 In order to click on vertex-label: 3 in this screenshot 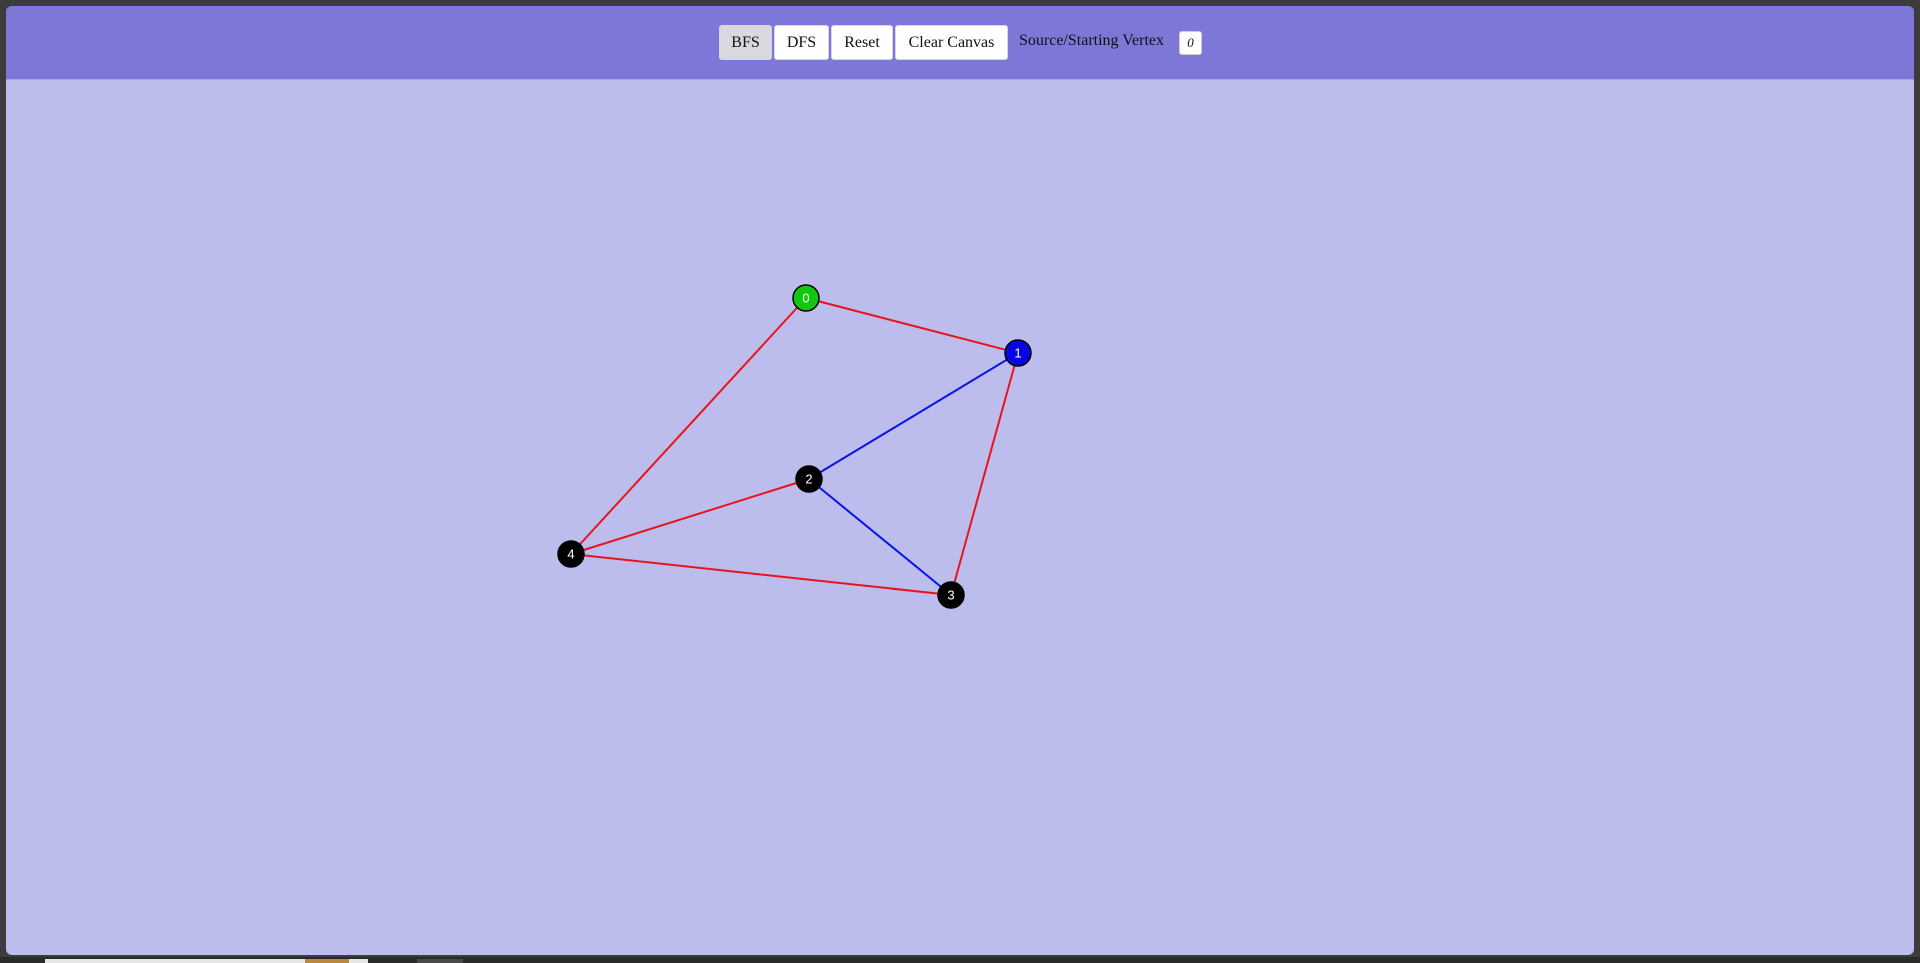, I will do `click(950, 595)`.